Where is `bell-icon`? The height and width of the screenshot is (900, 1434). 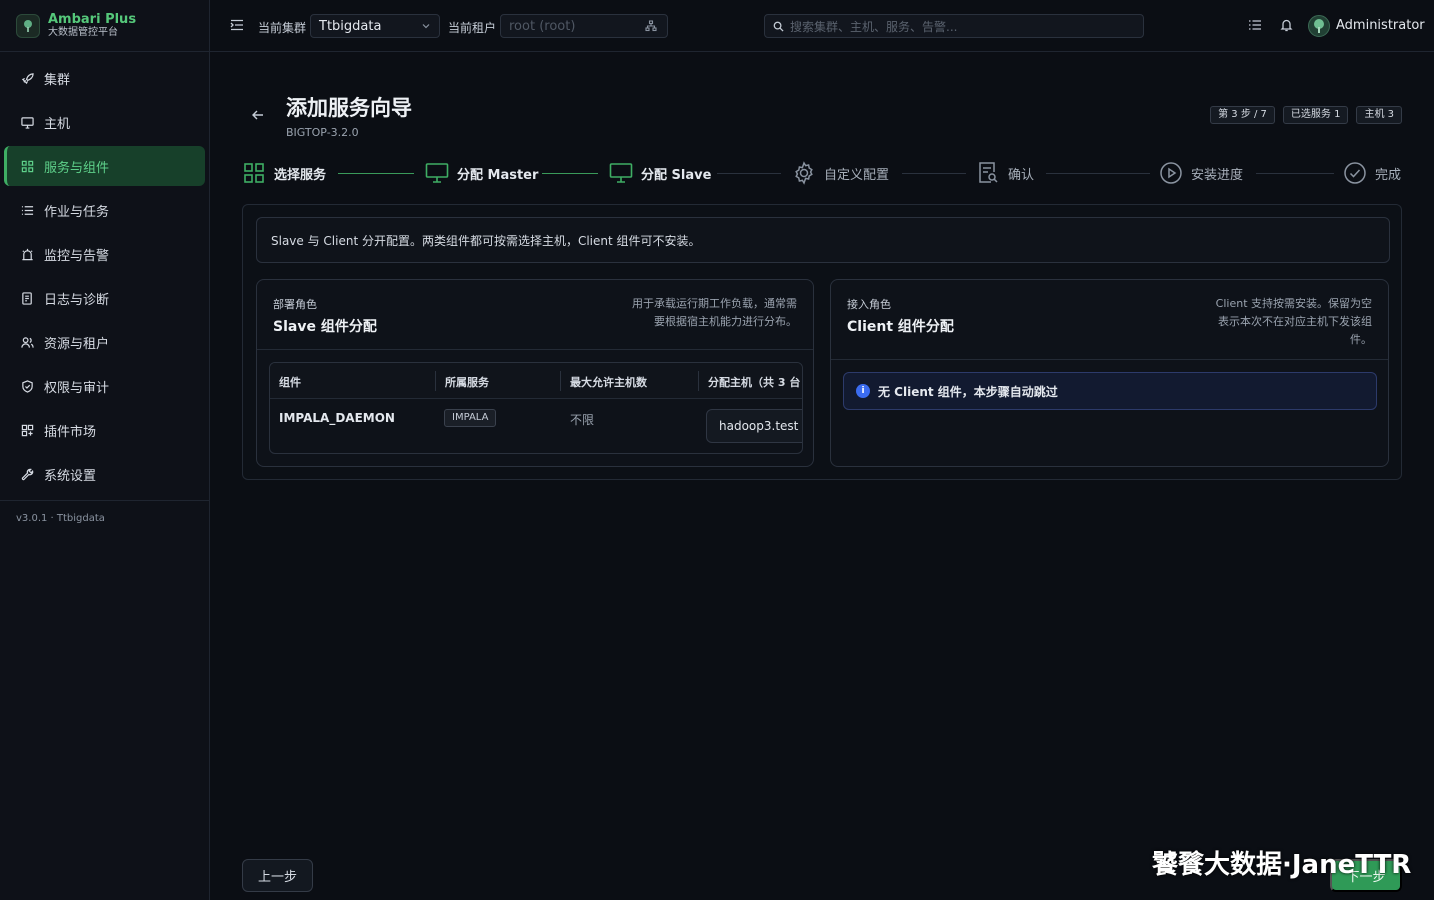
bell-icon is located at coordinates (1286, 27).